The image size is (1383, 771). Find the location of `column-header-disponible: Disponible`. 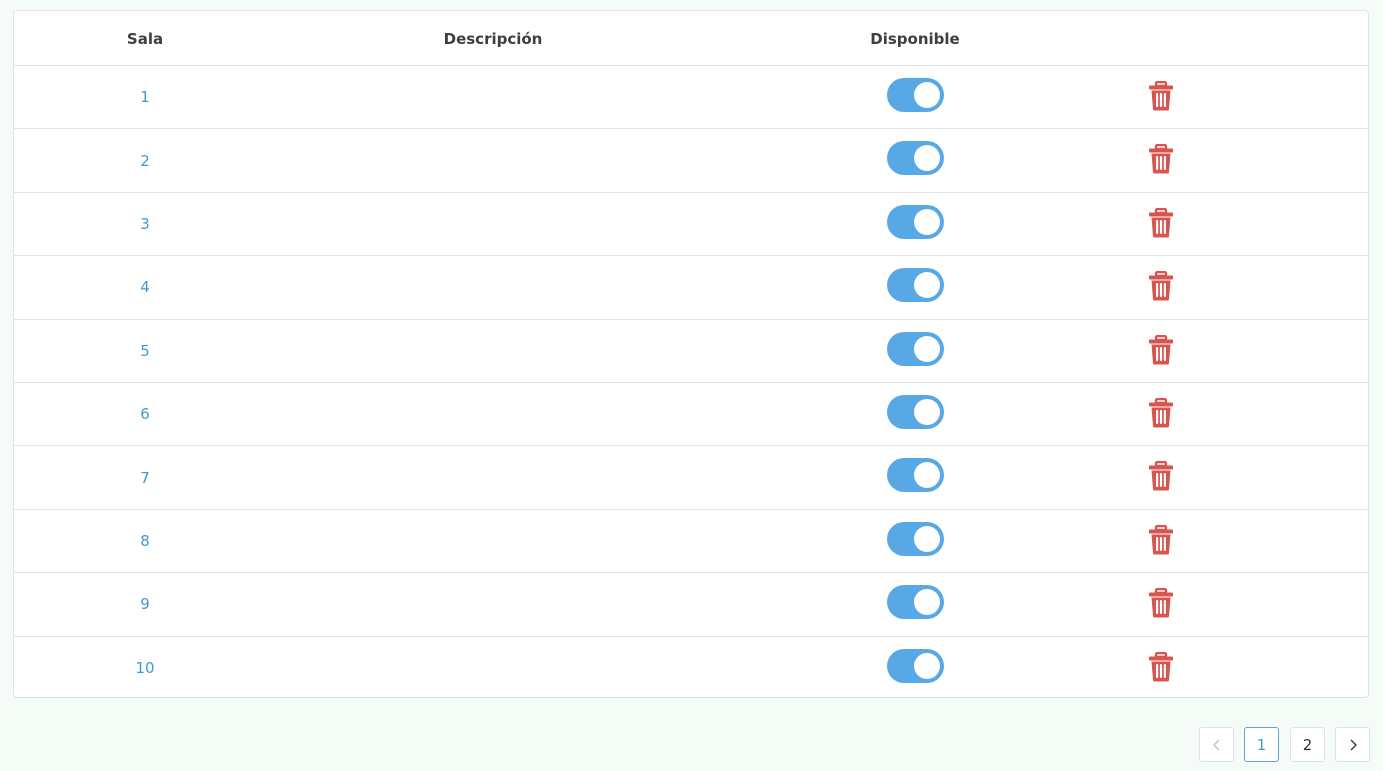

column-header-disponible: Disponible is located at coordinates (915, 38).